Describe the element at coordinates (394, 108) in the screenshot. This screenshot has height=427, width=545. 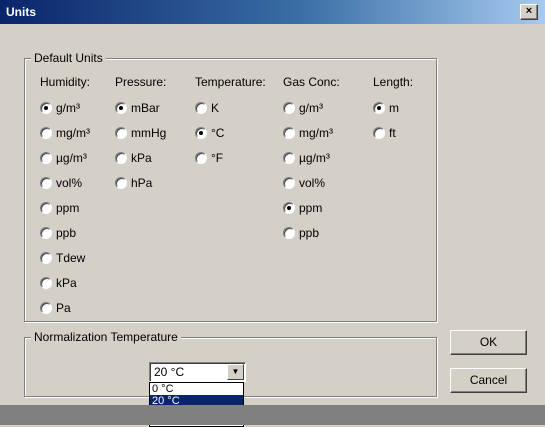
I see `radio-option-label: m` at that location.